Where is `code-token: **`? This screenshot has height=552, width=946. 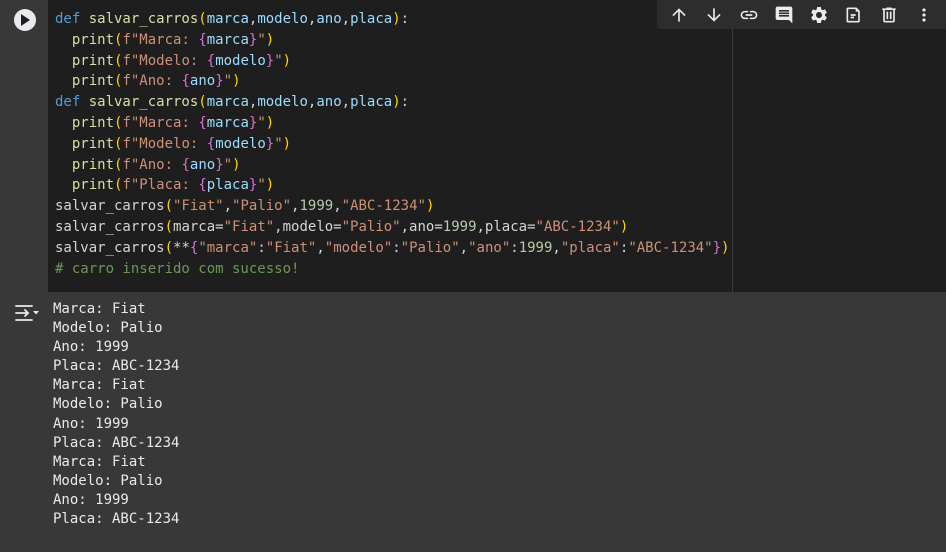 code-token: ** is located at coordinates (181, 247).